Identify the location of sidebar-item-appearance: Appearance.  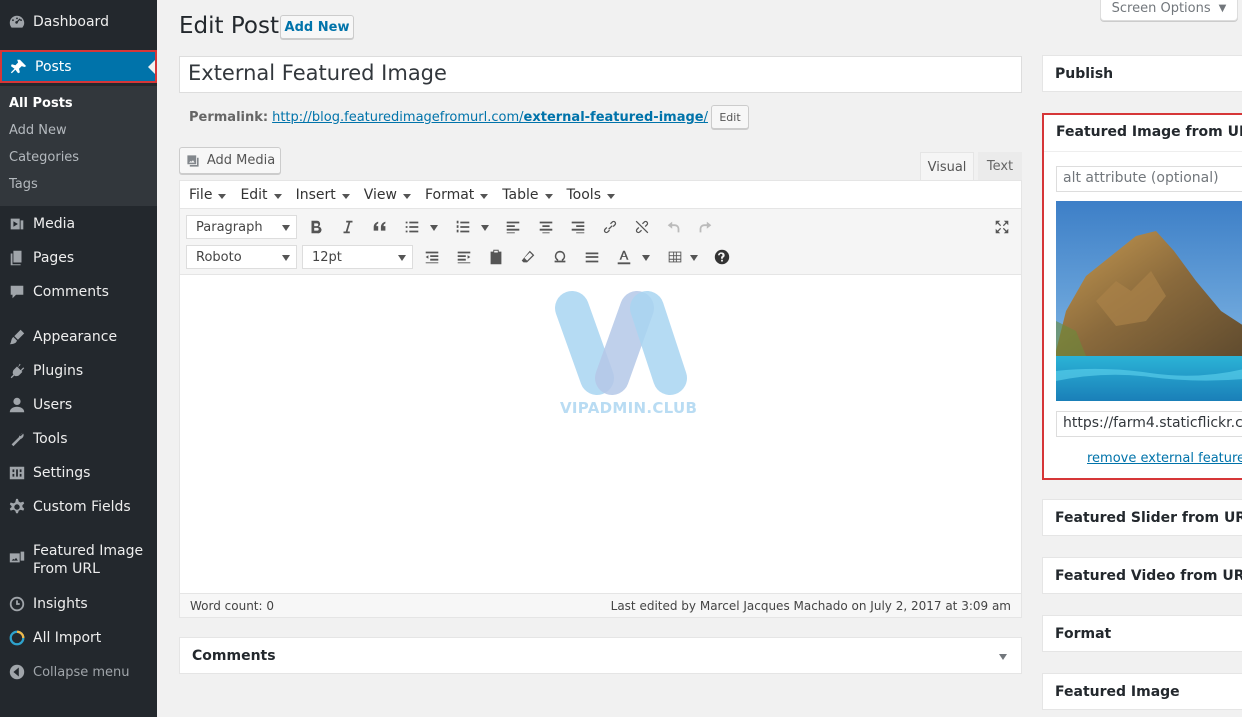
(78, 337).